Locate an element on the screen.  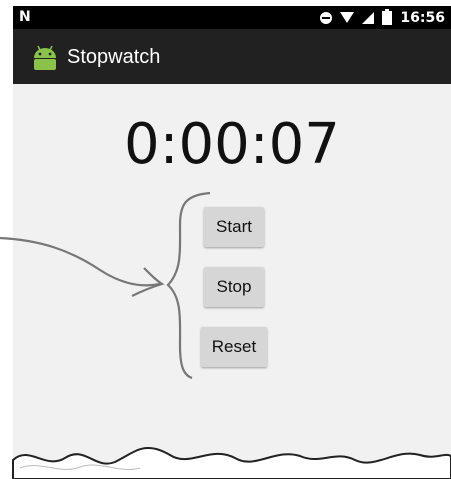
android-icon is located at coordinates (45, 57).